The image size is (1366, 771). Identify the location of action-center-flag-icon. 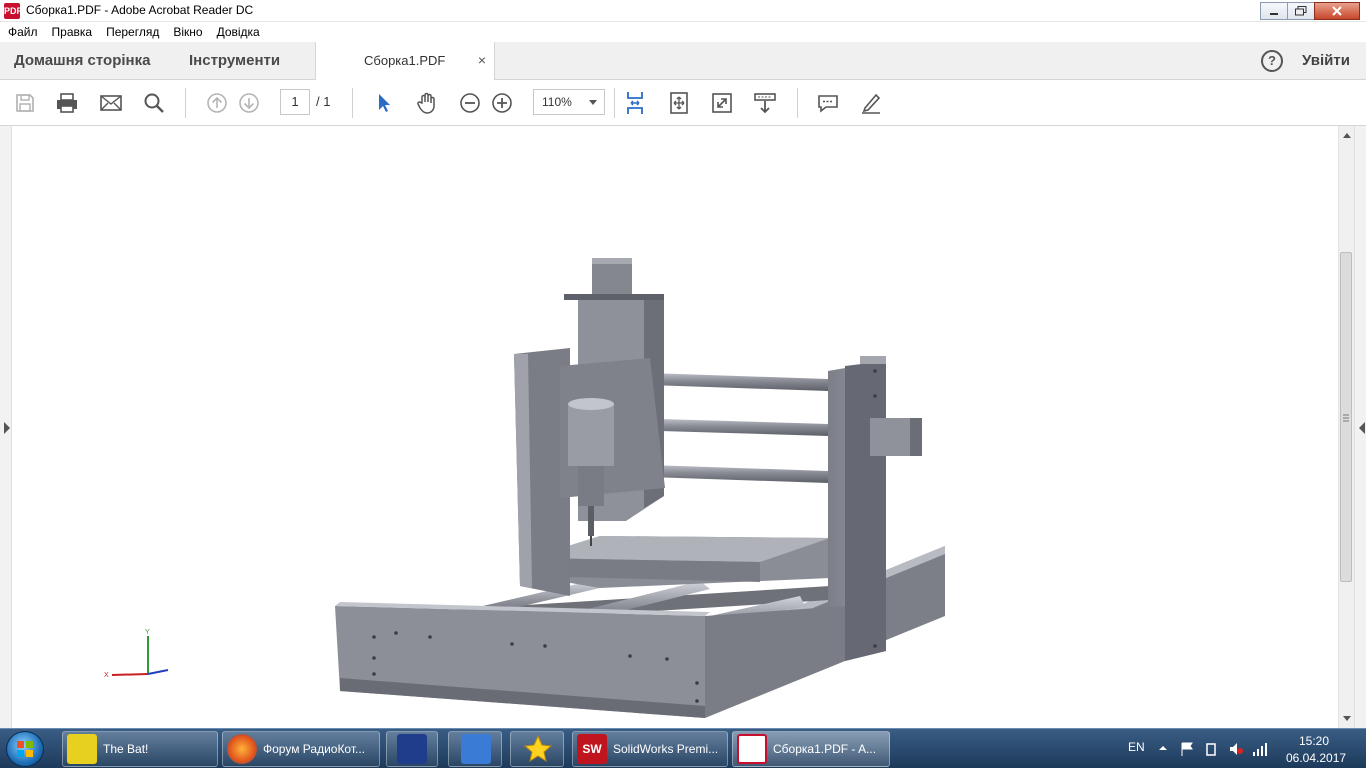
(1187, 749).